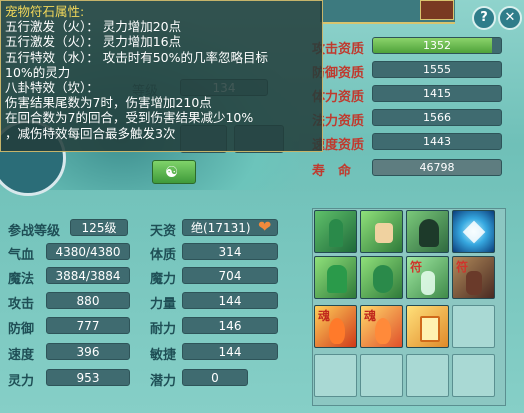  Describe the element at coordinates (163, 355) in the screenshot. I see `agility-label: 敏捷` at that location.